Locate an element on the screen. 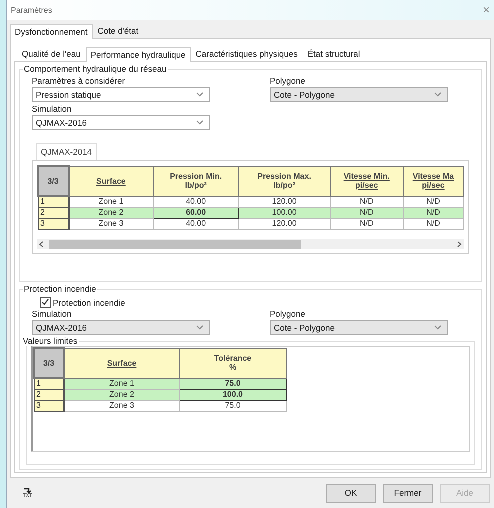 This screenshot has width=494, height=508. table-row: 1 Zone 1 40.00 120.00 N/D N/D is located at coordinates (251, 202).